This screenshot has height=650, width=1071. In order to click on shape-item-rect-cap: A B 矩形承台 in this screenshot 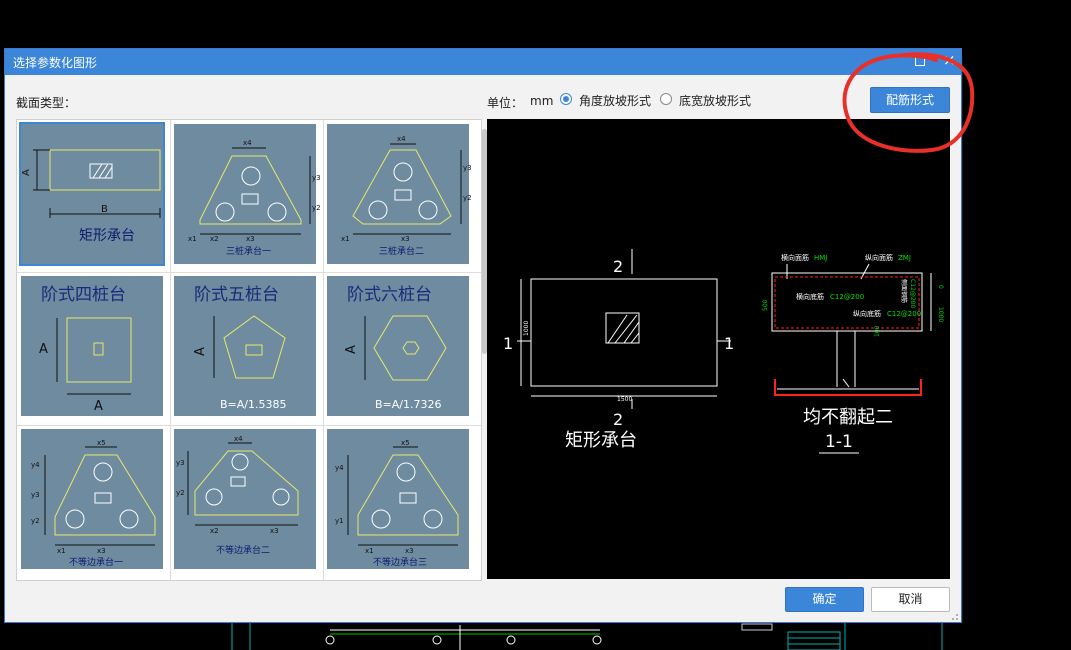, I will do `click(93, 196)`.